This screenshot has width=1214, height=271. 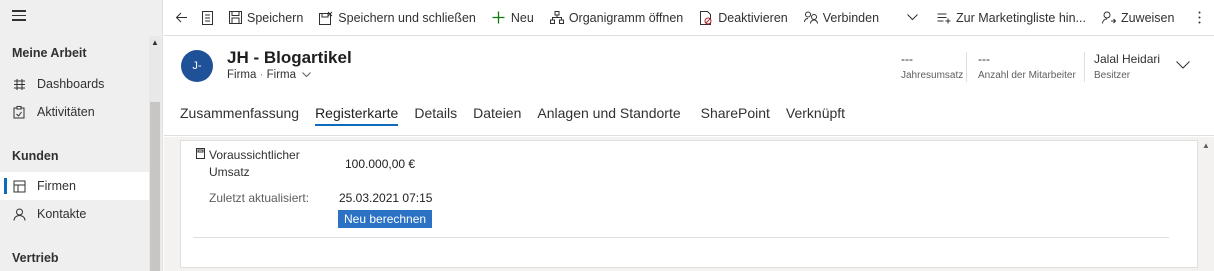 What do you see at coordinates (851, 17) in the screenshot?
I see `connect-label: Verbinden` at bounding box center [851, 17].